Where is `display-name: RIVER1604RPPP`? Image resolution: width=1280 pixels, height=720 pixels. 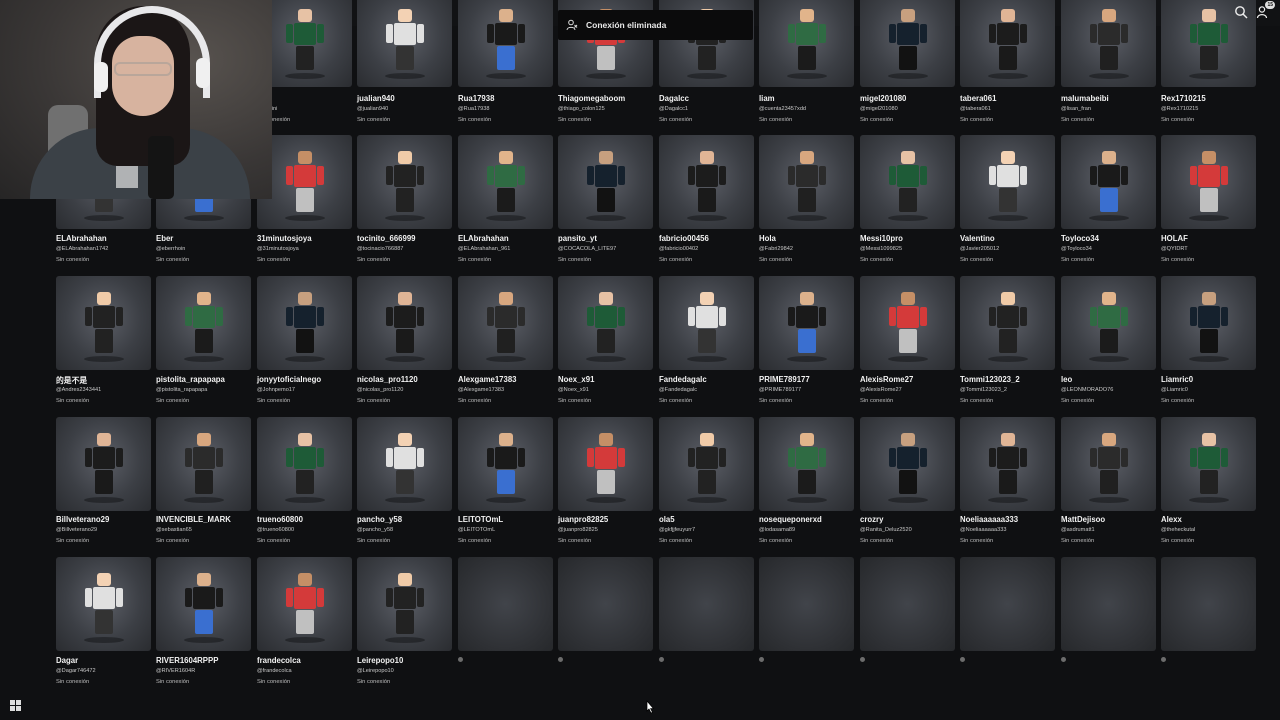 display-name: RIVER1604RPPP is located at coordinates (187, 660).